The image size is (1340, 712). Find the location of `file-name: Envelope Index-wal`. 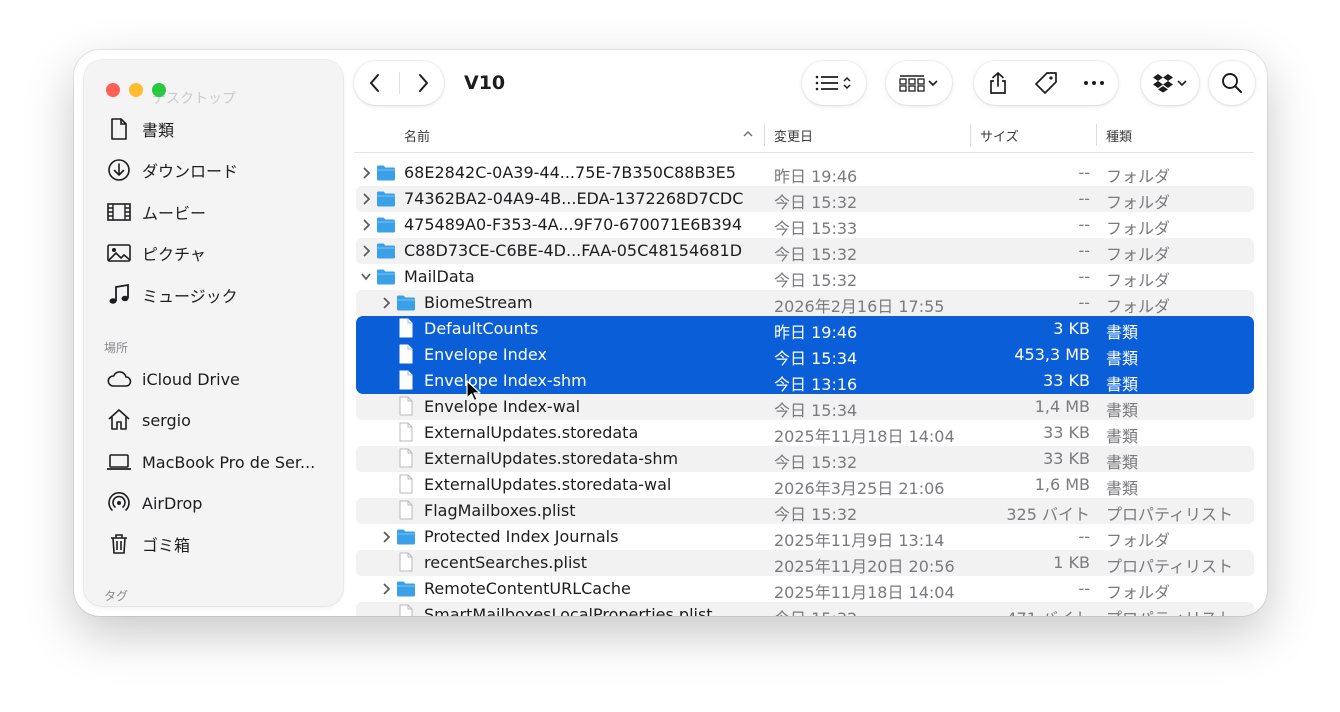

file-name: Envelope Index-wal is located at coordinates (502, 406).